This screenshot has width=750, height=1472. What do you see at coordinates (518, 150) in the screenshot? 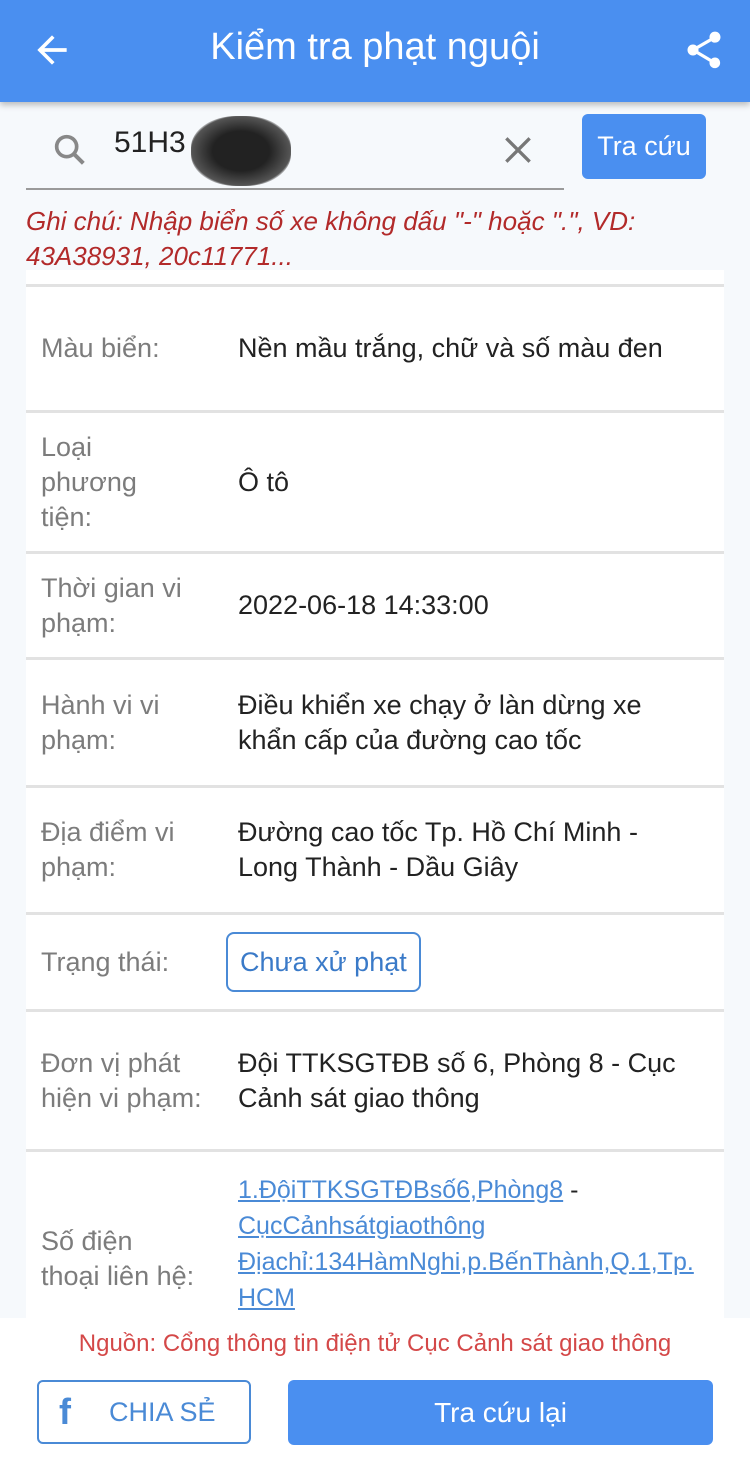
I see `close-icon` at bounding box center [518, 150].